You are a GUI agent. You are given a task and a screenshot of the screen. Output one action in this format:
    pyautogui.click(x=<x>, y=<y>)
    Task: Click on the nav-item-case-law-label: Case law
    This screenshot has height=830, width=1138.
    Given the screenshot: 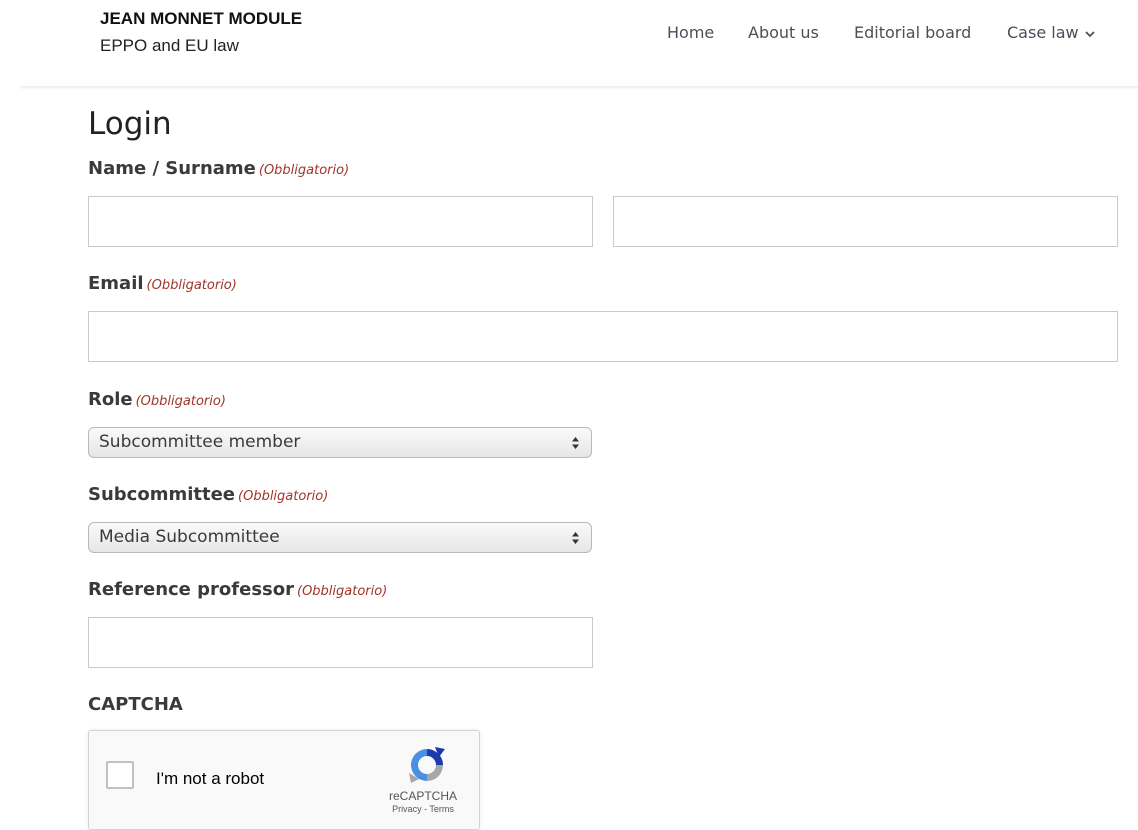 What is the action you would take?
    pyautogui.click(x=1043, y=32)
    